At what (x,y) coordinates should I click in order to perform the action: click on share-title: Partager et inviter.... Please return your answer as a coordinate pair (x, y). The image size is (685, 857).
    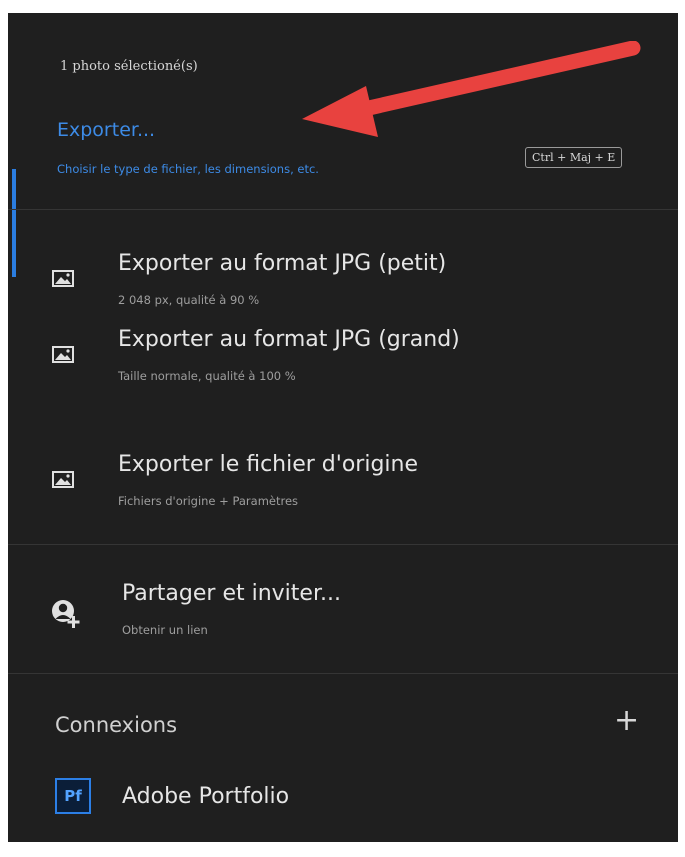
    Looking at the image, I should click on (231, 593).